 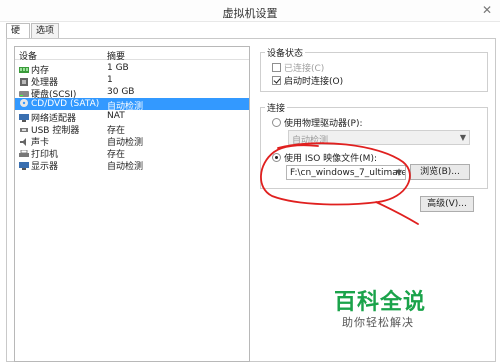 What do you see at coordinates (285, 52) in the screenshot?
I see `device-status-title: 设备状态` at bounding box center [285, 52].